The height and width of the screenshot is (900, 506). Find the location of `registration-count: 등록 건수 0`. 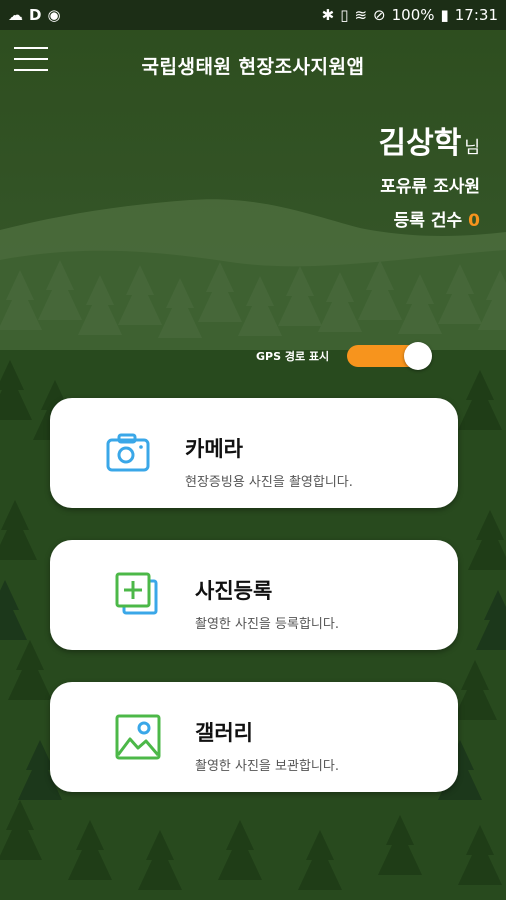

registration-count: 등록 건수 0 is located at coordinates (437, 218).